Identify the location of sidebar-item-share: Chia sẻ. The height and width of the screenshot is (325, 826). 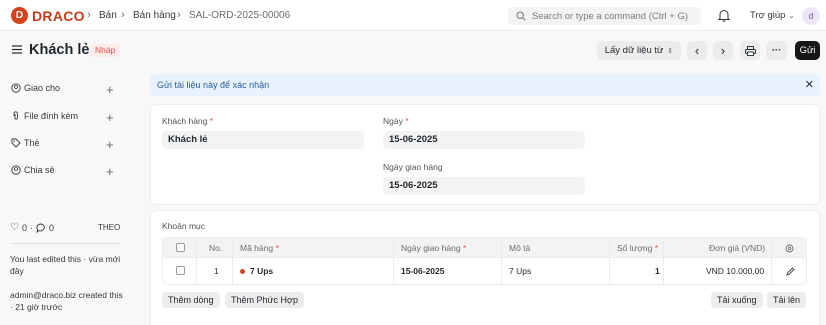
(33, 170).